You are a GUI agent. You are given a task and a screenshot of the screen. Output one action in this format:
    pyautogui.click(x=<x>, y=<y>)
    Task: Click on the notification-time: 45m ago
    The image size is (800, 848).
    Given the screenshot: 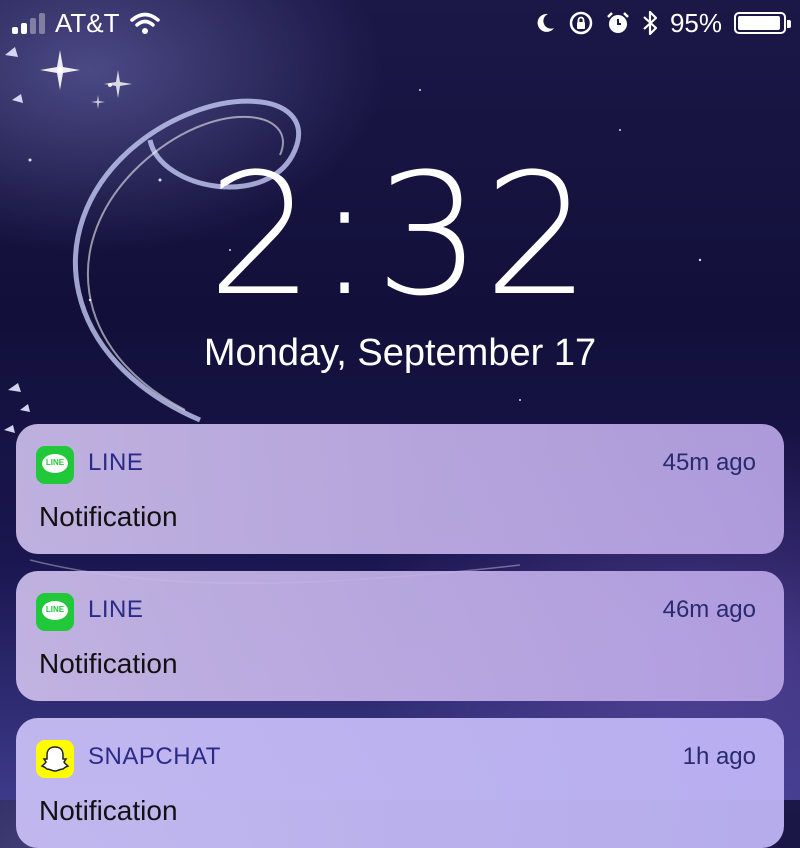 What is the action you would take?
    pyautogui.click(x=709, y=462)
    